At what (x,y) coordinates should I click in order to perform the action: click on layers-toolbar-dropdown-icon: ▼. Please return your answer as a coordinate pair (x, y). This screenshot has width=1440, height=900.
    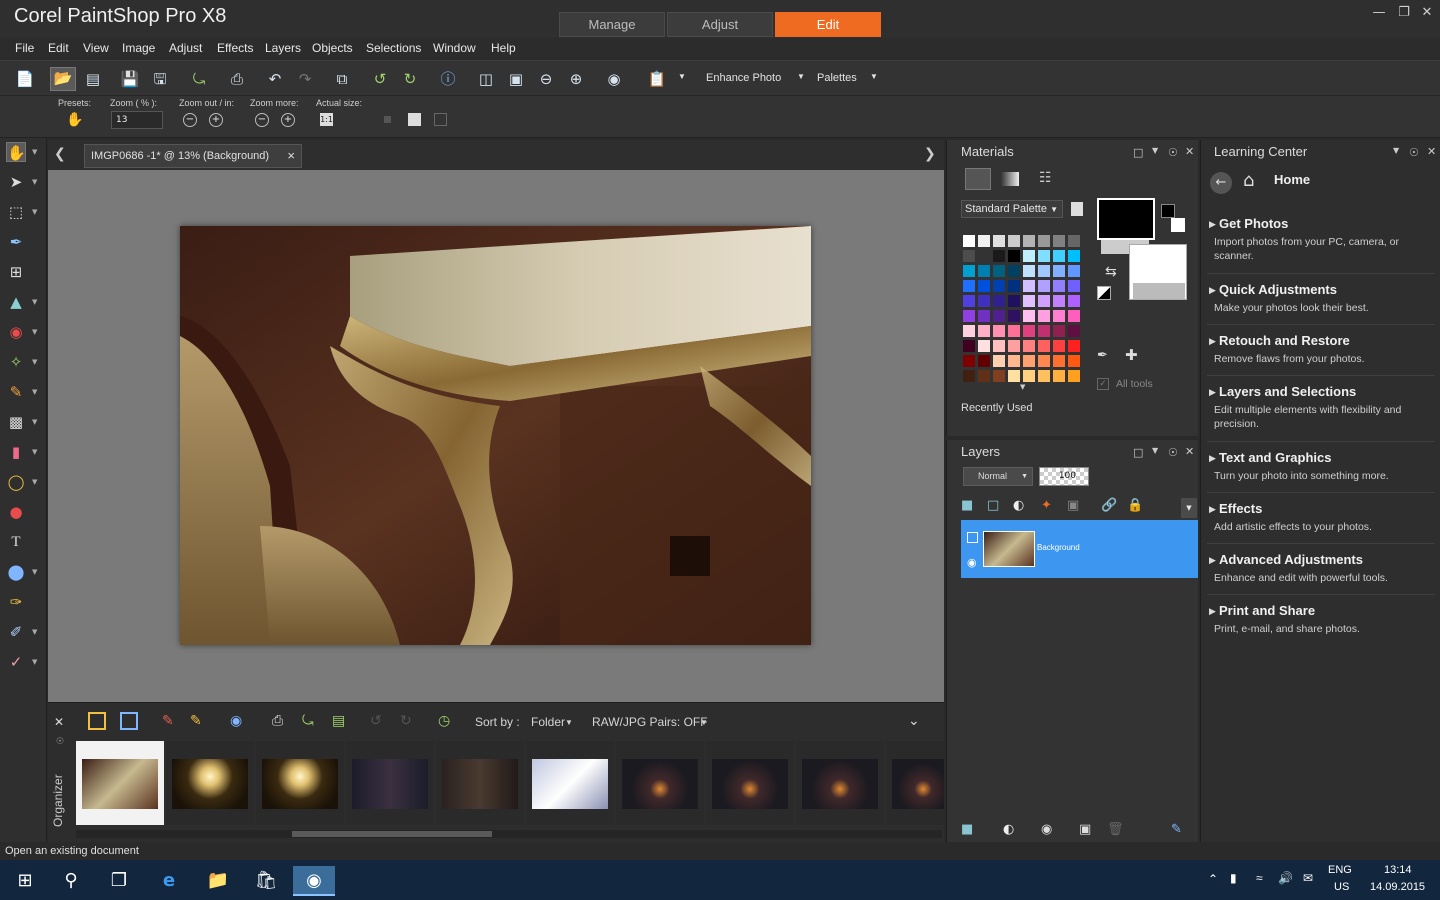
    Looking at the image, I should click on (1189, 508).